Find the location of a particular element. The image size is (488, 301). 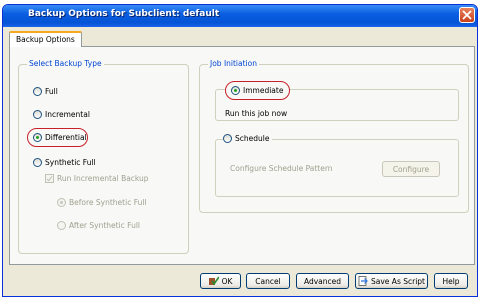

radio-differential-label: Differential is located at coordinates (66, 137).